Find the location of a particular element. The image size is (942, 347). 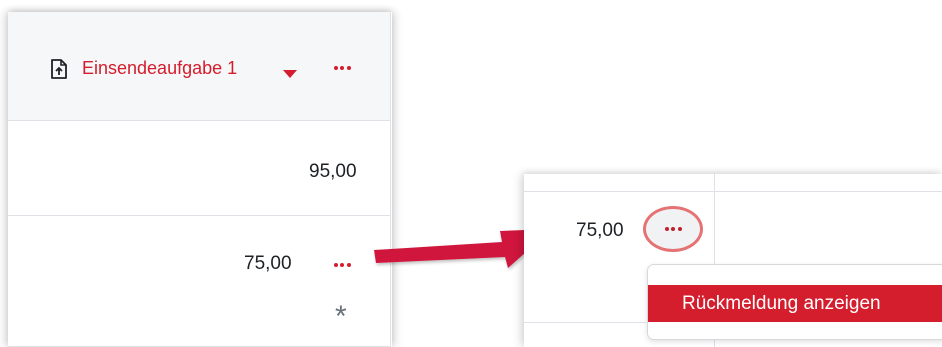

document-upload-icon is located at coordinates (59, 69).